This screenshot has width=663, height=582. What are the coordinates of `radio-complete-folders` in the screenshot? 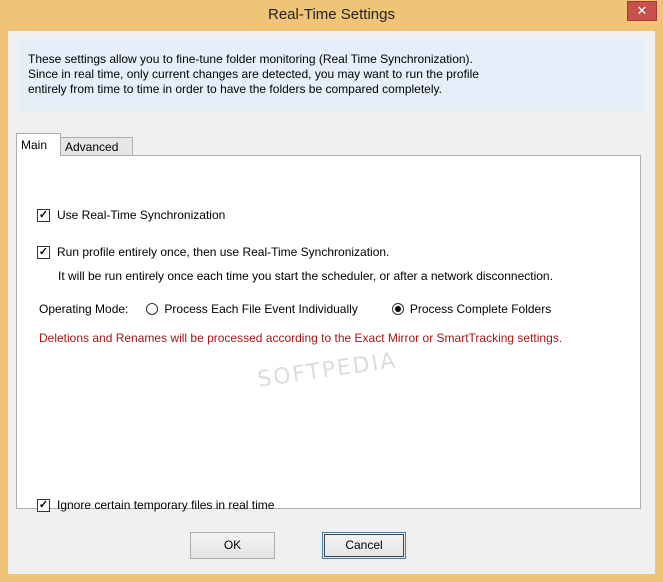 It's located at (397, 309).